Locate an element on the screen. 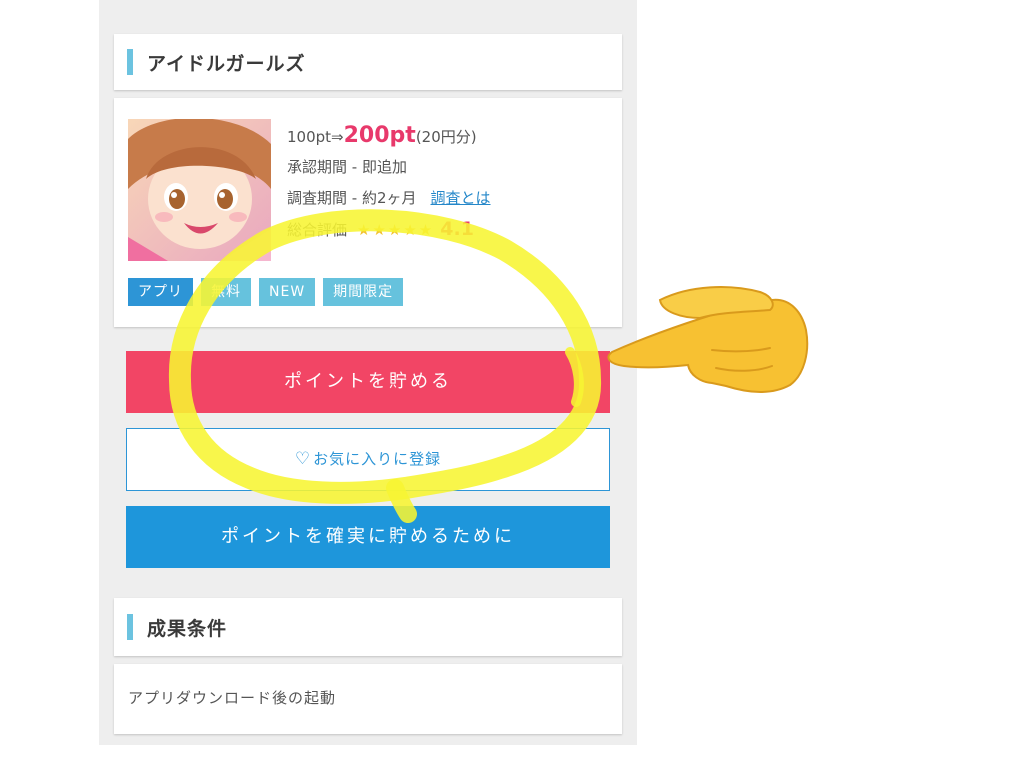 Image resolution: width=1024 pixels, height=769 pixels. tag-new: NEW is located at coordinates (287, 292).